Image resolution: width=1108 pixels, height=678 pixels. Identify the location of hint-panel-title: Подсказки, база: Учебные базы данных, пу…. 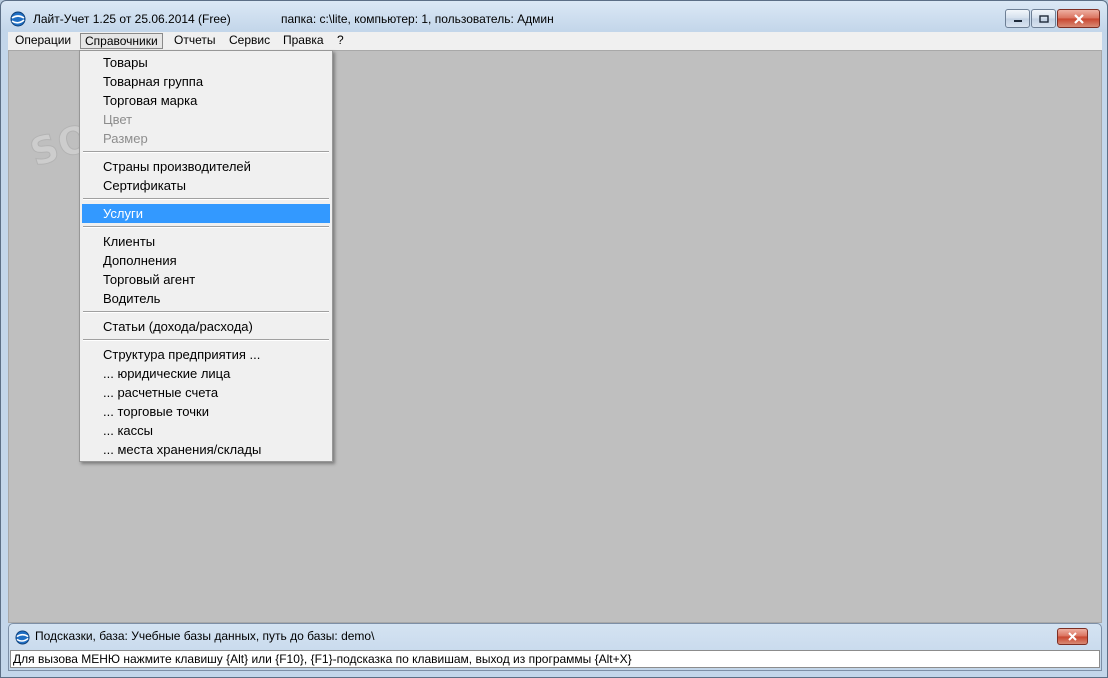
(205, 636).